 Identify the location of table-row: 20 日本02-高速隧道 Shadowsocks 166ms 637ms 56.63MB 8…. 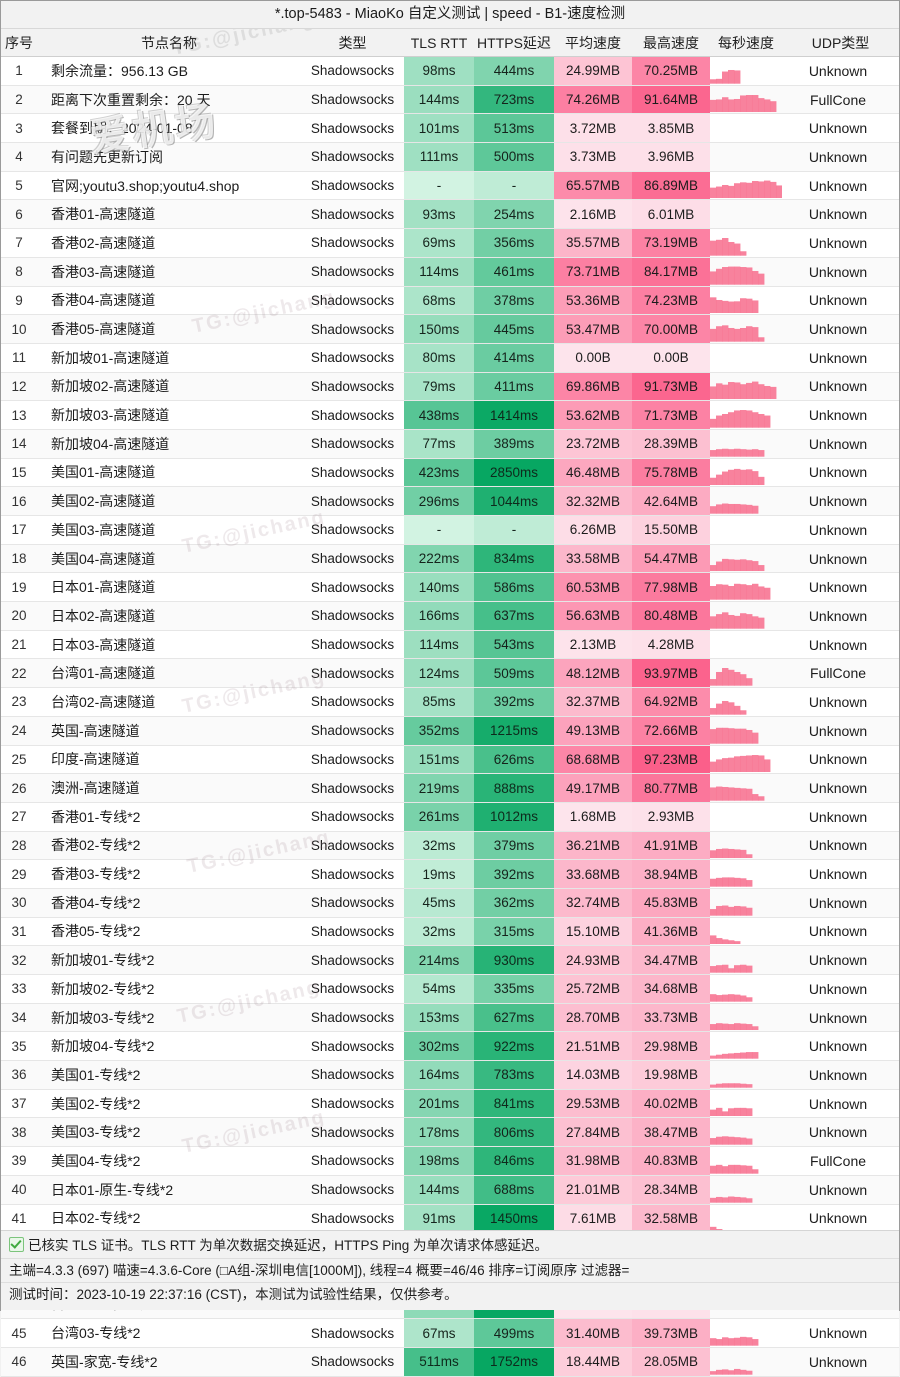
(450, 616).